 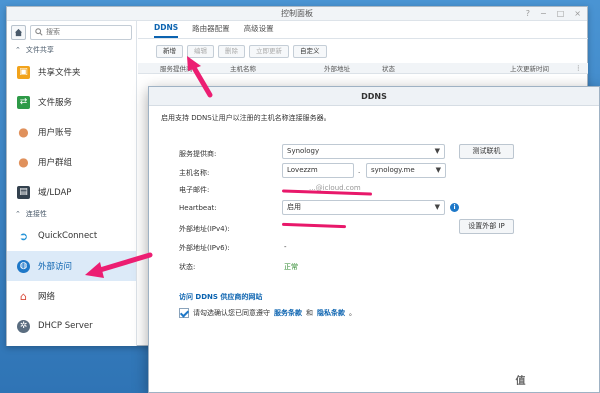 What do you see at coordinates (149, 167) in the screenshot?
I see `annotation-arrows` at bounding box center [149, 167].